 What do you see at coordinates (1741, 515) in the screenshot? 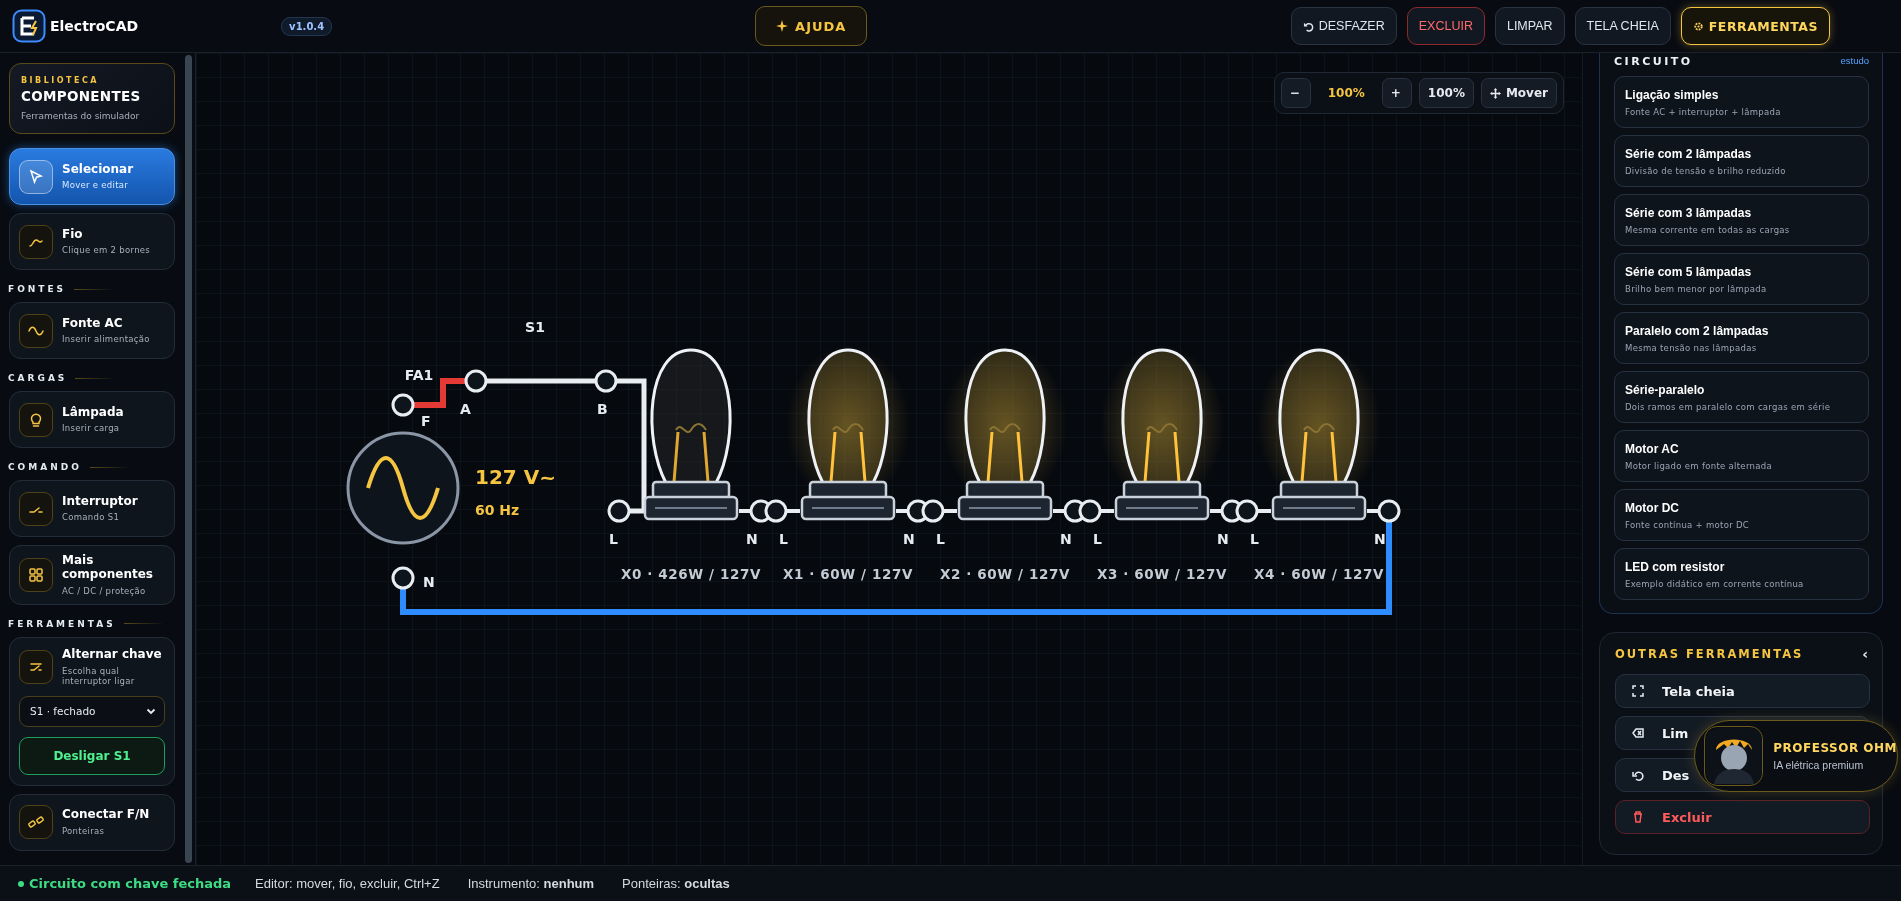
I see `circuit-example: Motor DC Fonte contínua + motor DC` at bounding box center [1741, 515].